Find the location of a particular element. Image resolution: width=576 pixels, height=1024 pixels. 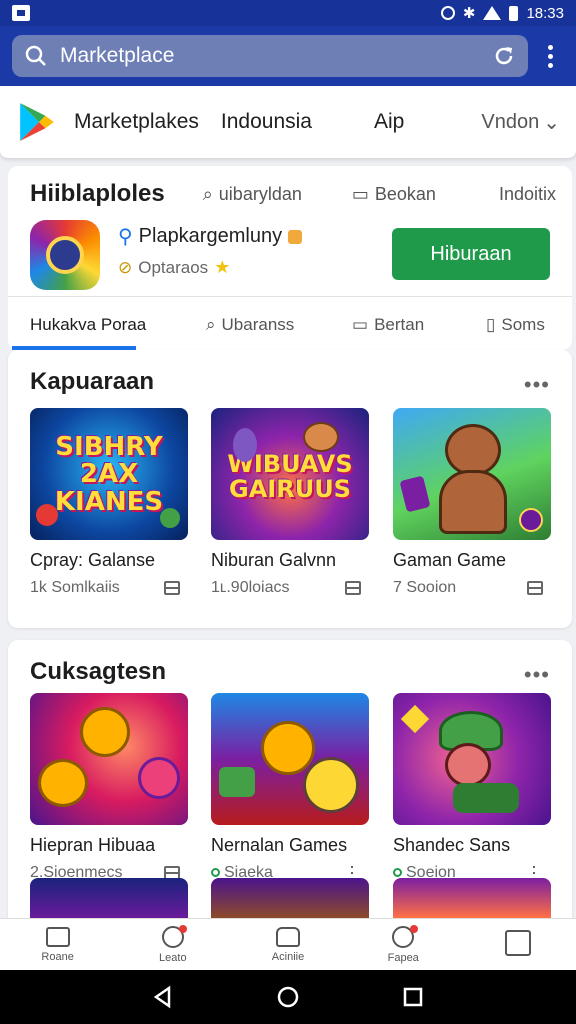

library-icon is located at coordinates (518, 942).